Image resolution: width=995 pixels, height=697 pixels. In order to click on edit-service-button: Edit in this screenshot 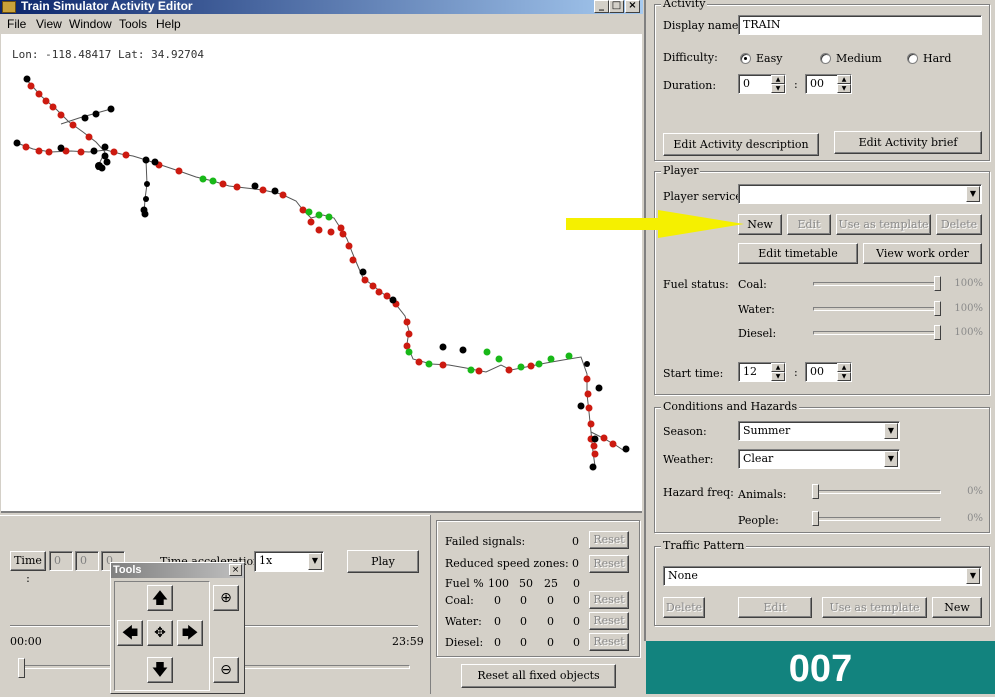, I will do `click(809, 224)`.